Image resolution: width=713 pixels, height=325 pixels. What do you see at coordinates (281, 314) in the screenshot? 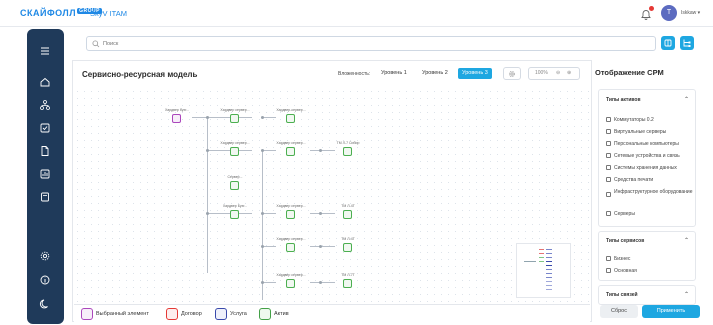
I see `legend-label: Актив` at bounding box center [281, 314].